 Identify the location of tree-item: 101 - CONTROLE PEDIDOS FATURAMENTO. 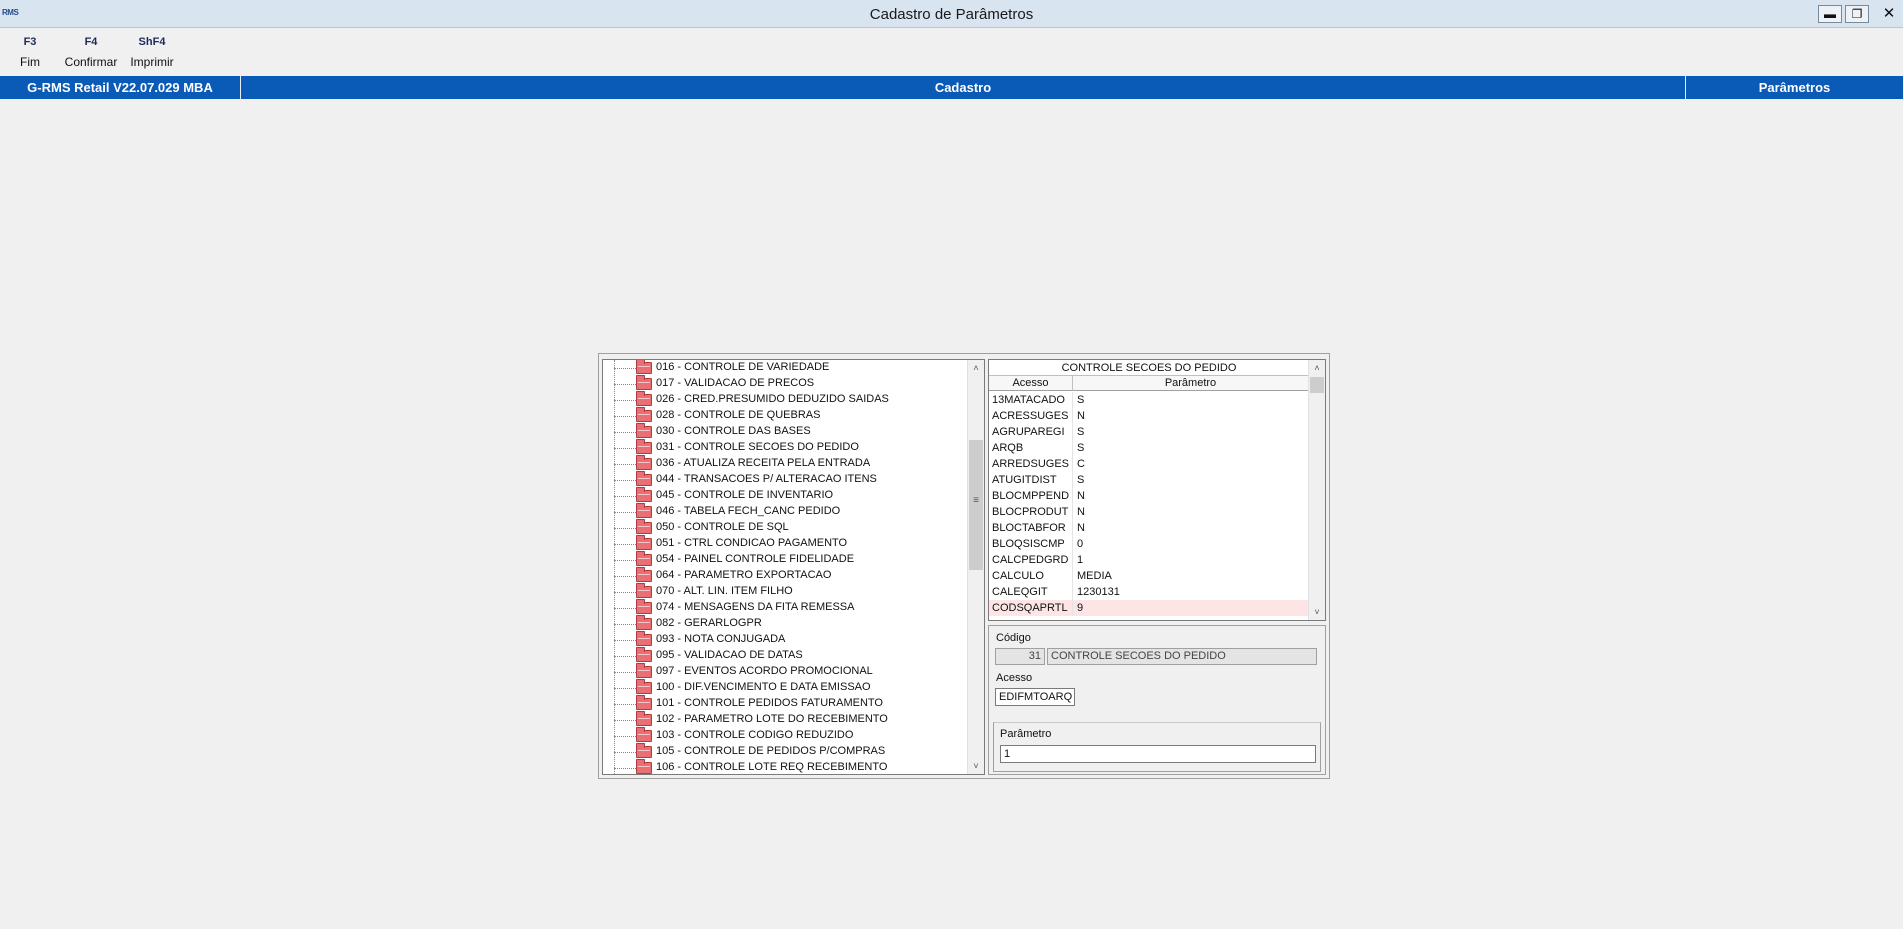
(783, 703).